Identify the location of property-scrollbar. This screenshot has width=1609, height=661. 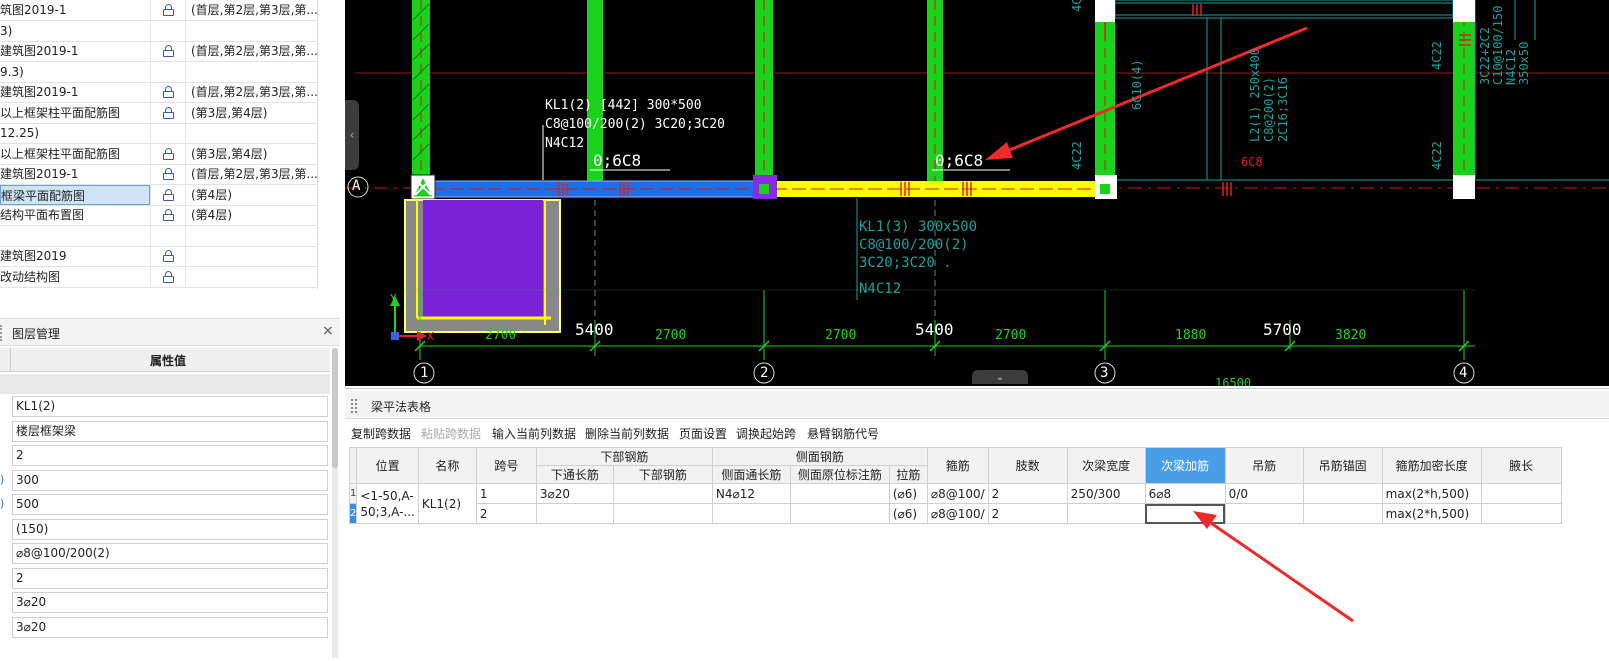
(335, 503).